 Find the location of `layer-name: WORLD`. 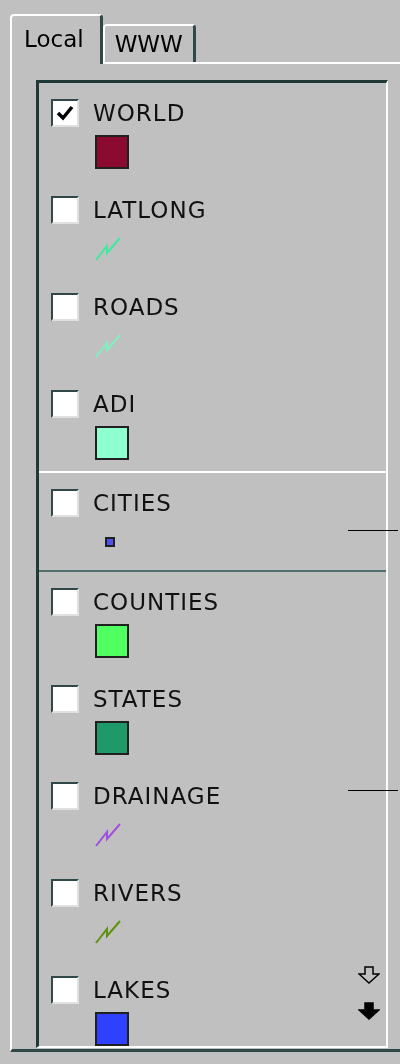

layer-name: WORLD is located at coordinates (139, 113).